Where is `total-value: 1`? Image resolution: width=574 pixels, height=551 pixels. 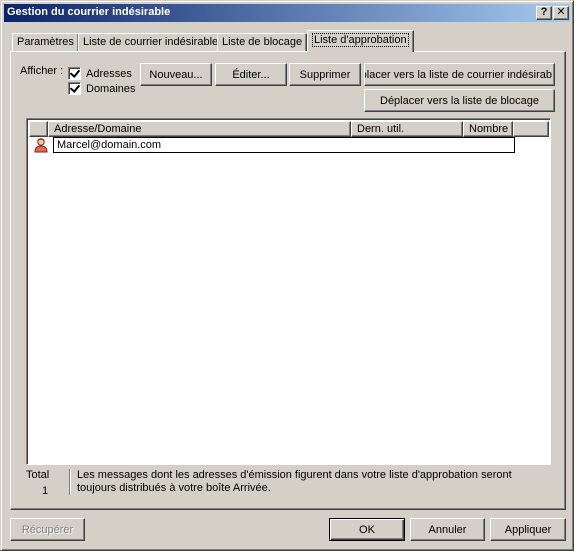
total-value: 1 is located at coordinates (45, 491).